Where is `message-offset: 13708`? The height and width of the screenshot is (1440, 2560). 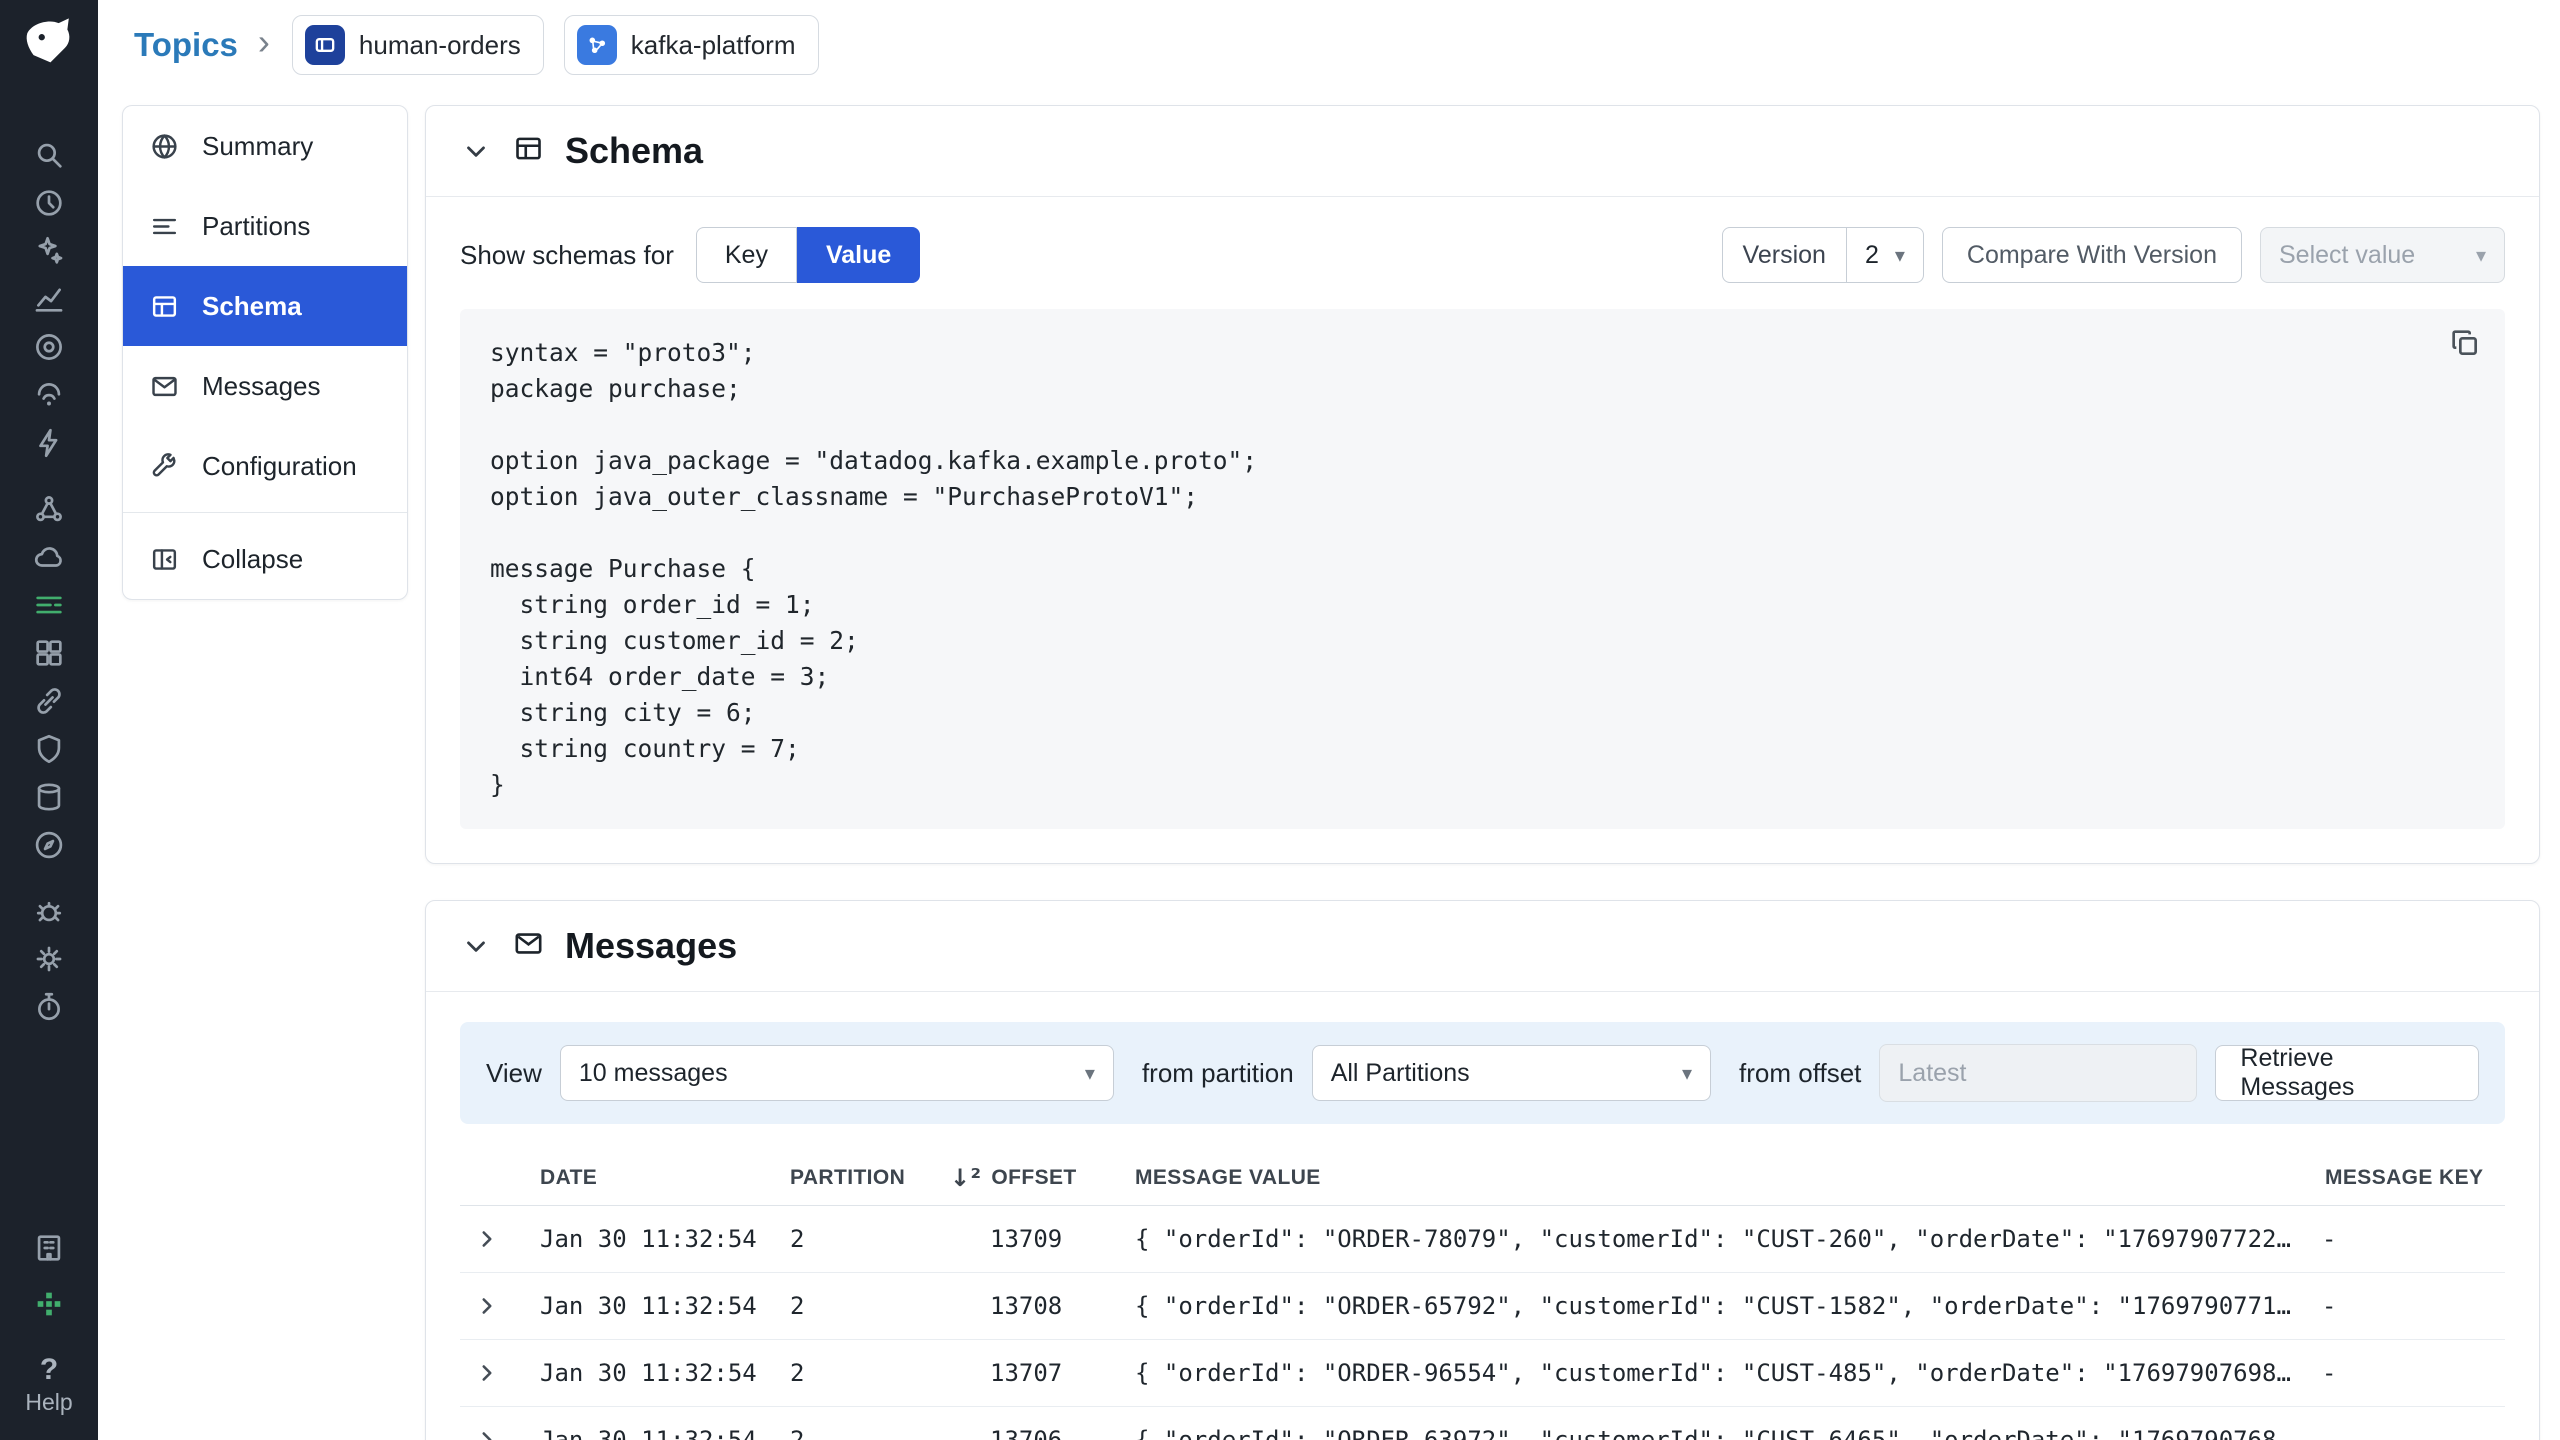
message-offset: 13708 is located at coordinates (1026, 1306).